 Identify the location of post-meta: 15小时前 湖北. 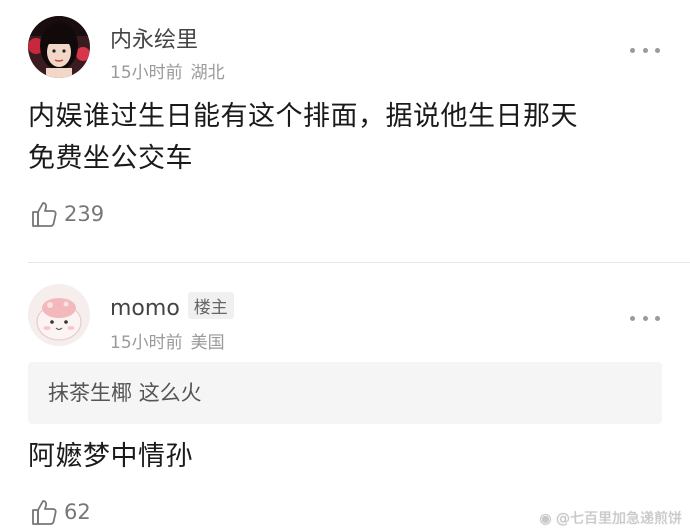
(167, 70).